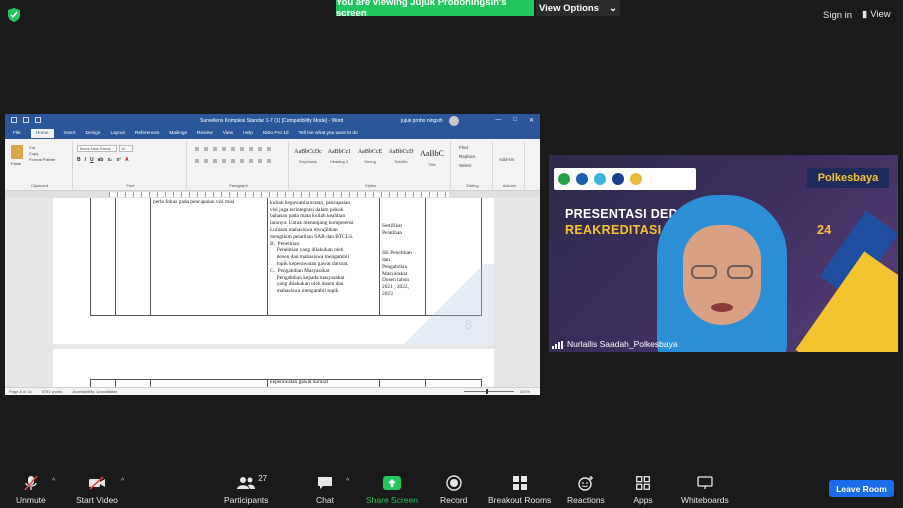  What do you see at coordinates (246, 500) in the screenshot?
I see `participants-label: Participants` at bounding box center [246, 500].